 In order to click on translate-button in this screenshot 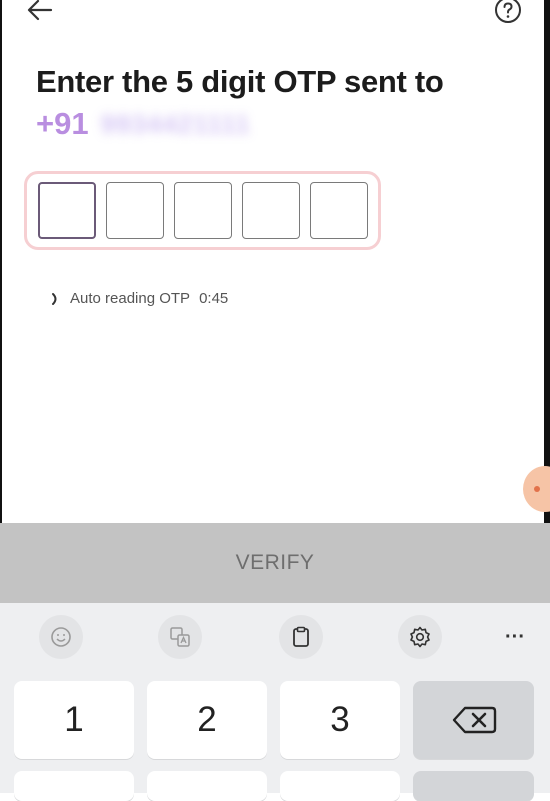, I will do `click(180, 637)`.